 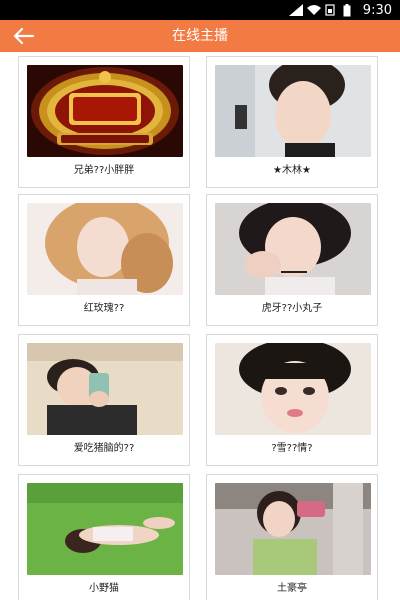 I want to click on woman-on-grass-image, so click(x=105, y=529).